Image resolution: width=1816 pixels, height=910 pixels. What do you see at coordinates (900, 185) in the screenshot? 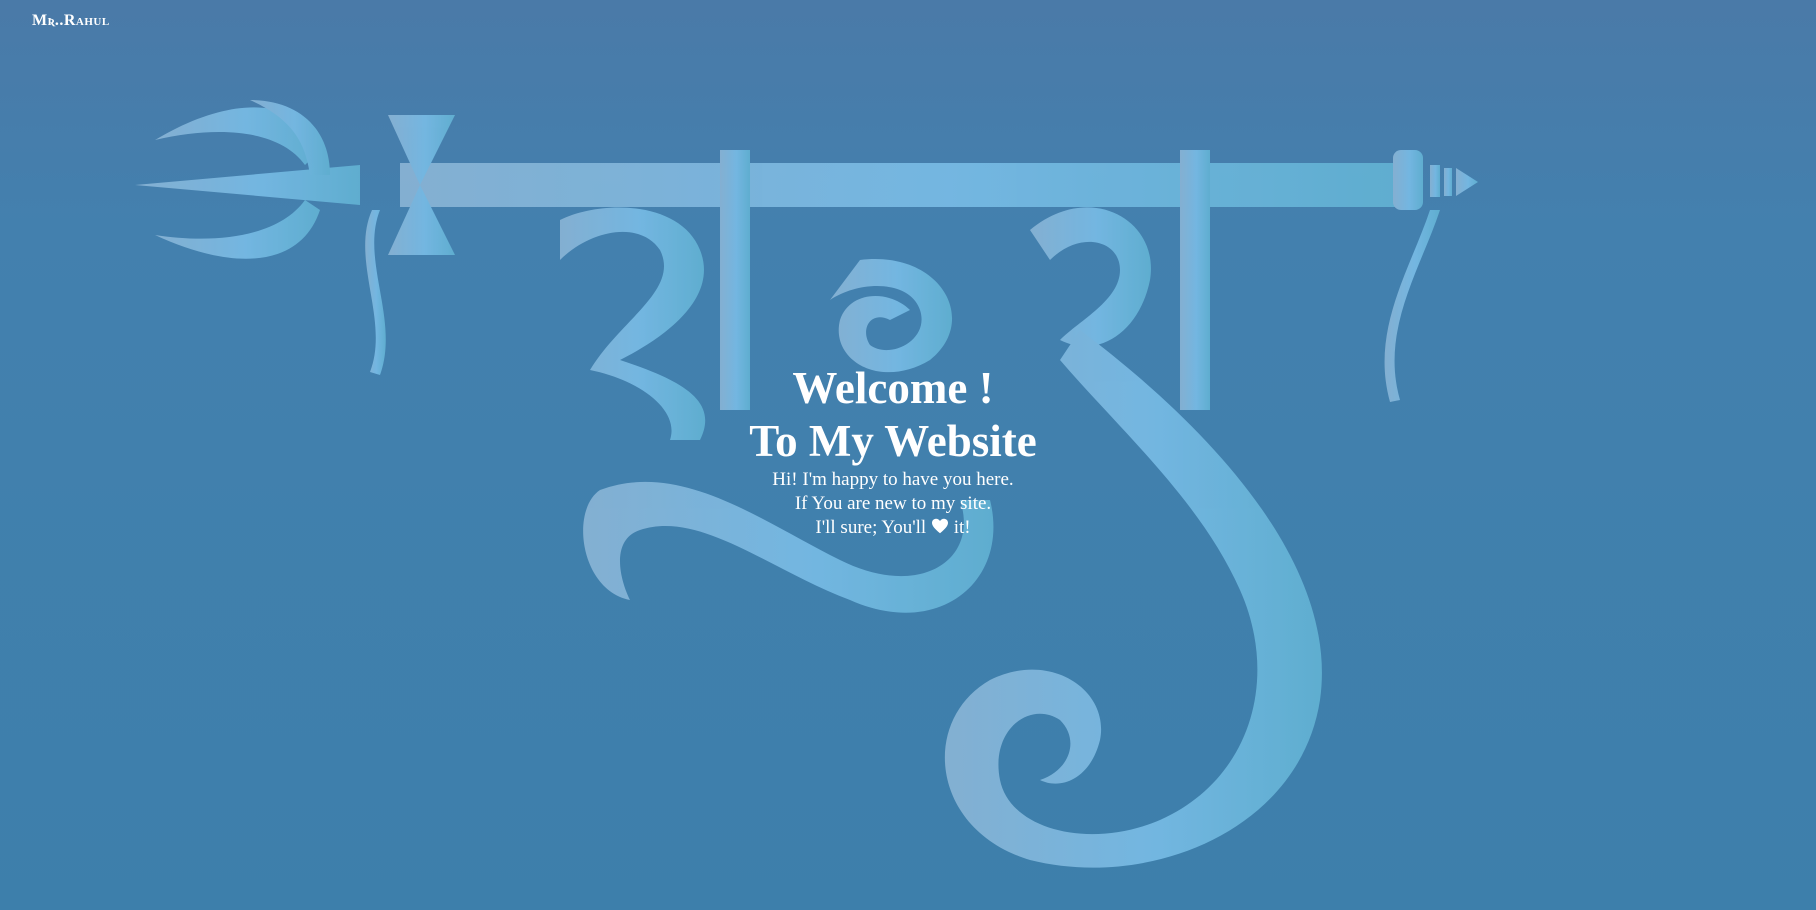
I see `trishul-shaft` at bounding box center [900, 185].